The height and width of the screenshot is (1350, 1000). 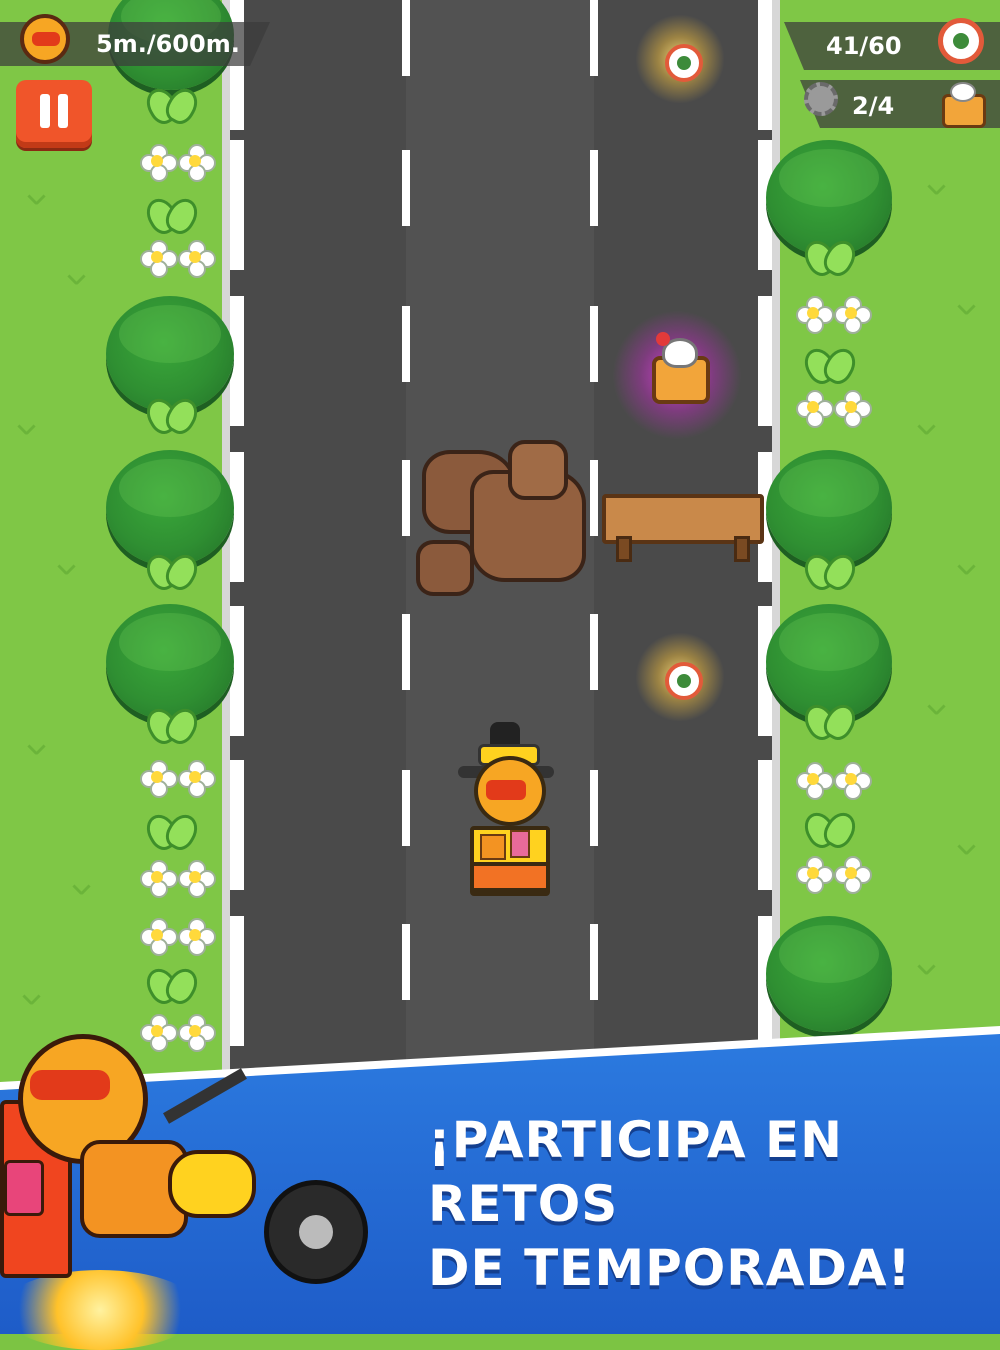 I want to click on bush, so click(x=829, y=974).